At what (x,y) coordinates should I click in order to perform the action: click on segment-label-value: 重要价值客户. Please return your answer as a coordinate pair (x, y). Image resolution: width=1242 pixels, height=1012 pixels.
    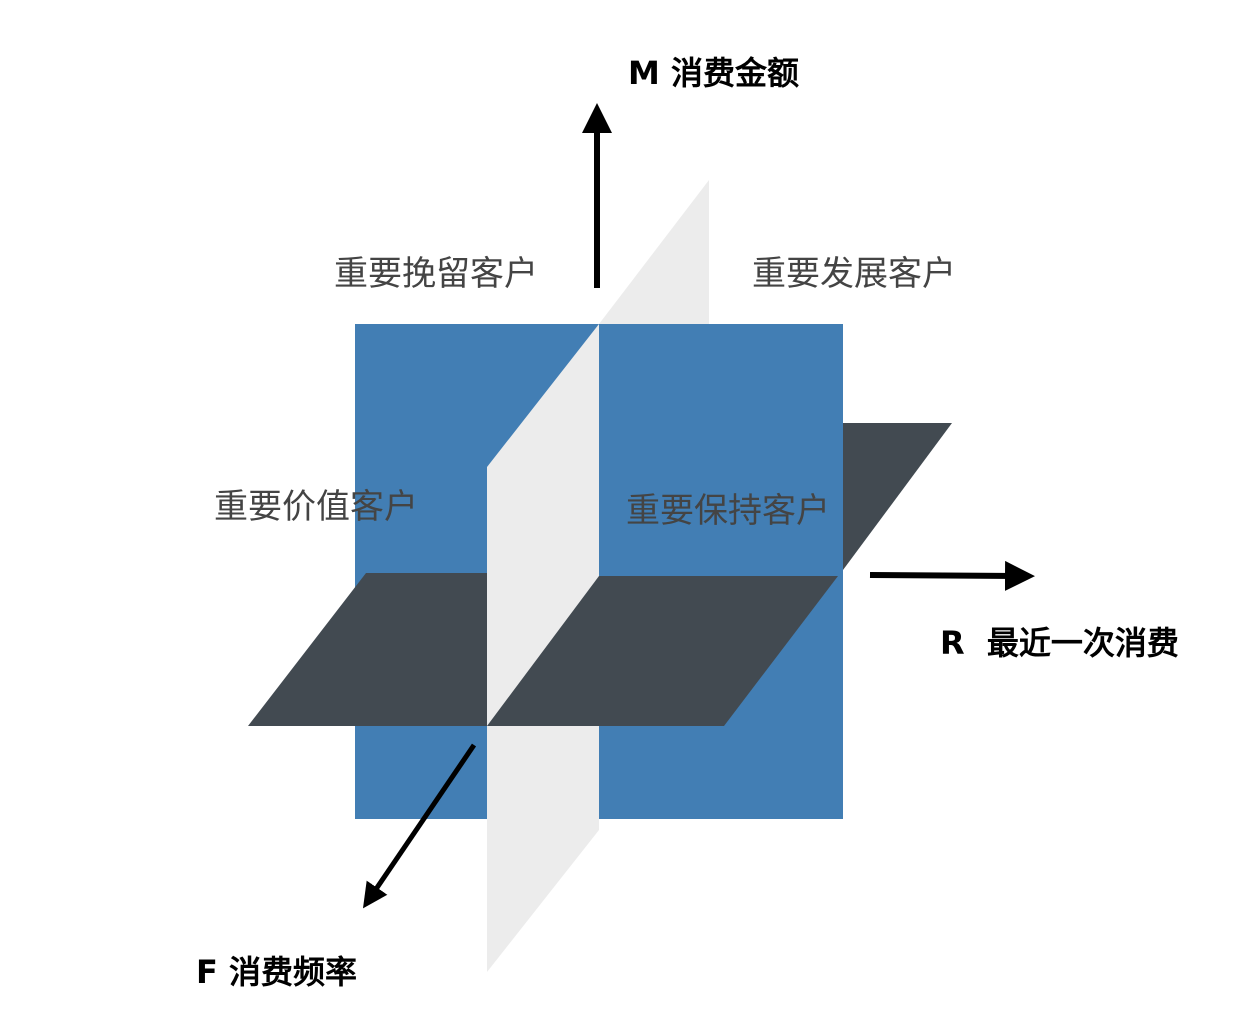
    Looking at the image, I should click on (316, 507).